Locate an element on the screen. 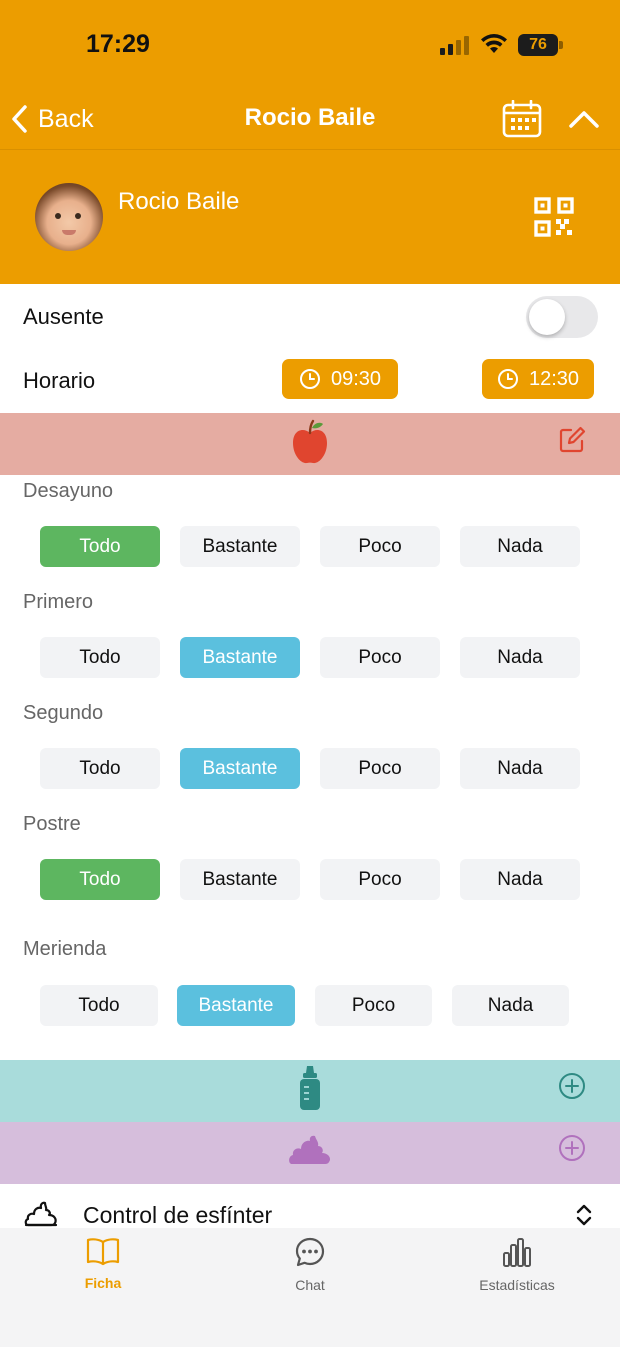 Image resolution: width=620 pixels, height=1347 pixels. qr-code-icon is located at coordinates (554, 217).